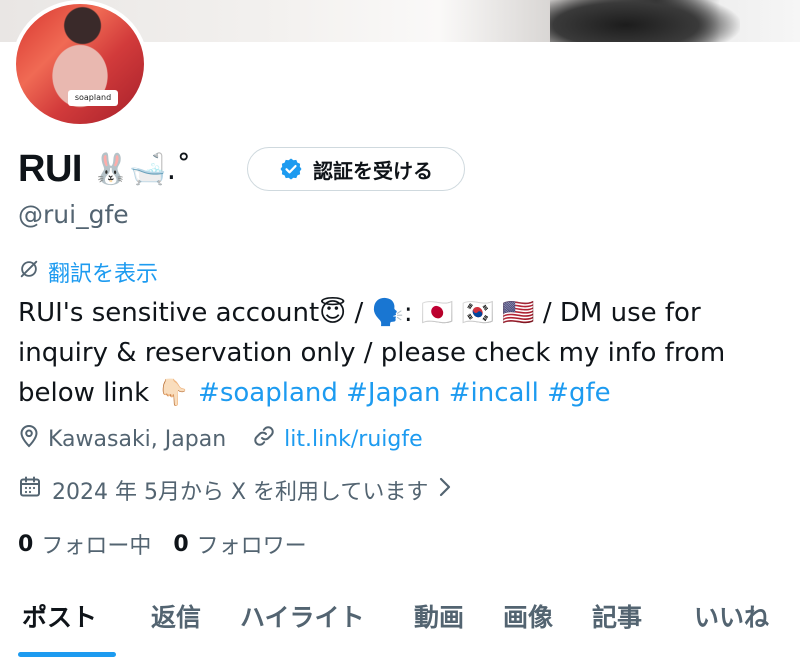 Image resolution: width=800 pixels, height=657 pixels. Describe the element at coordinates (96, 546) in the screenshot. I see `following-label: フォロー中` at that location.